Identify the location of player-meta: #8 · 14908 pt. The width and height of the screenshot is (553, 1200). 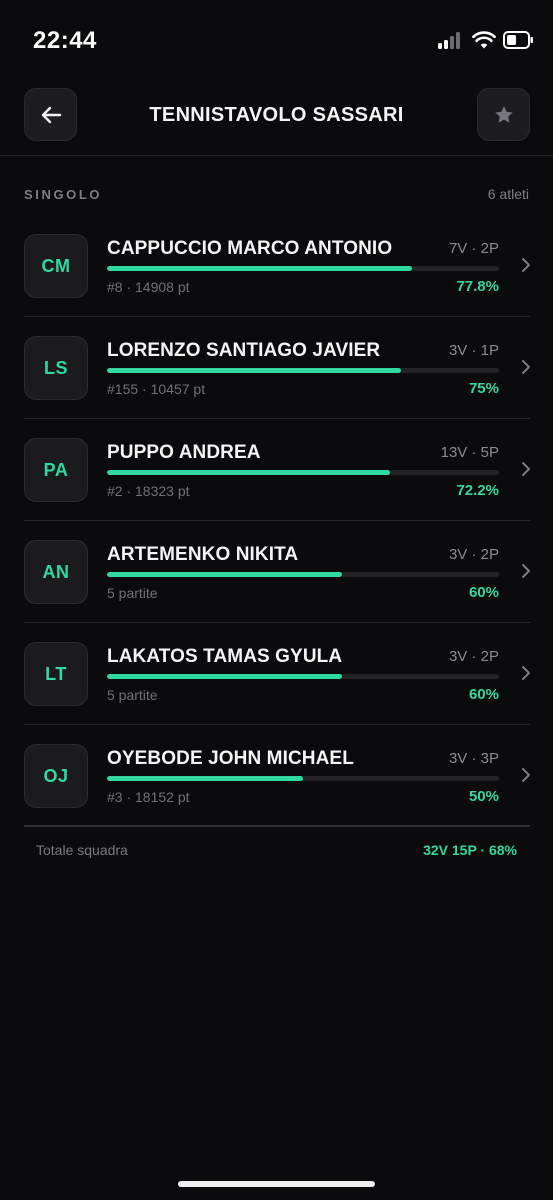
(148, 287).